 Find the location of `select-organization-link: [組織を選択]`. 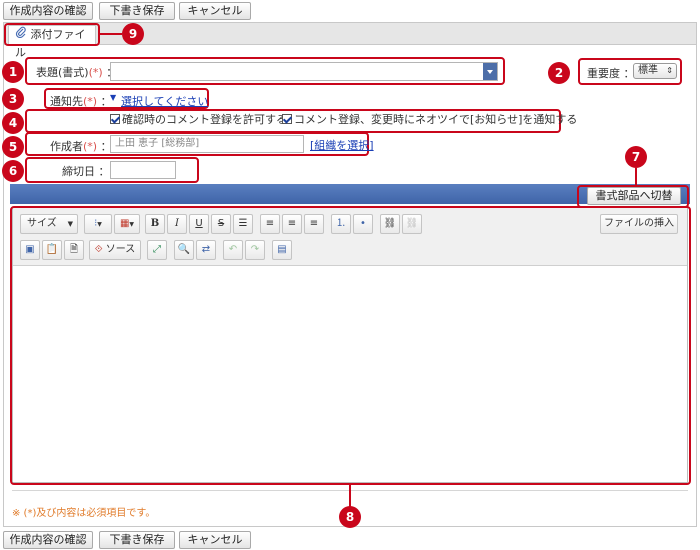

select-organization-link: [組織を選択] is located at coordinates (342, 145).